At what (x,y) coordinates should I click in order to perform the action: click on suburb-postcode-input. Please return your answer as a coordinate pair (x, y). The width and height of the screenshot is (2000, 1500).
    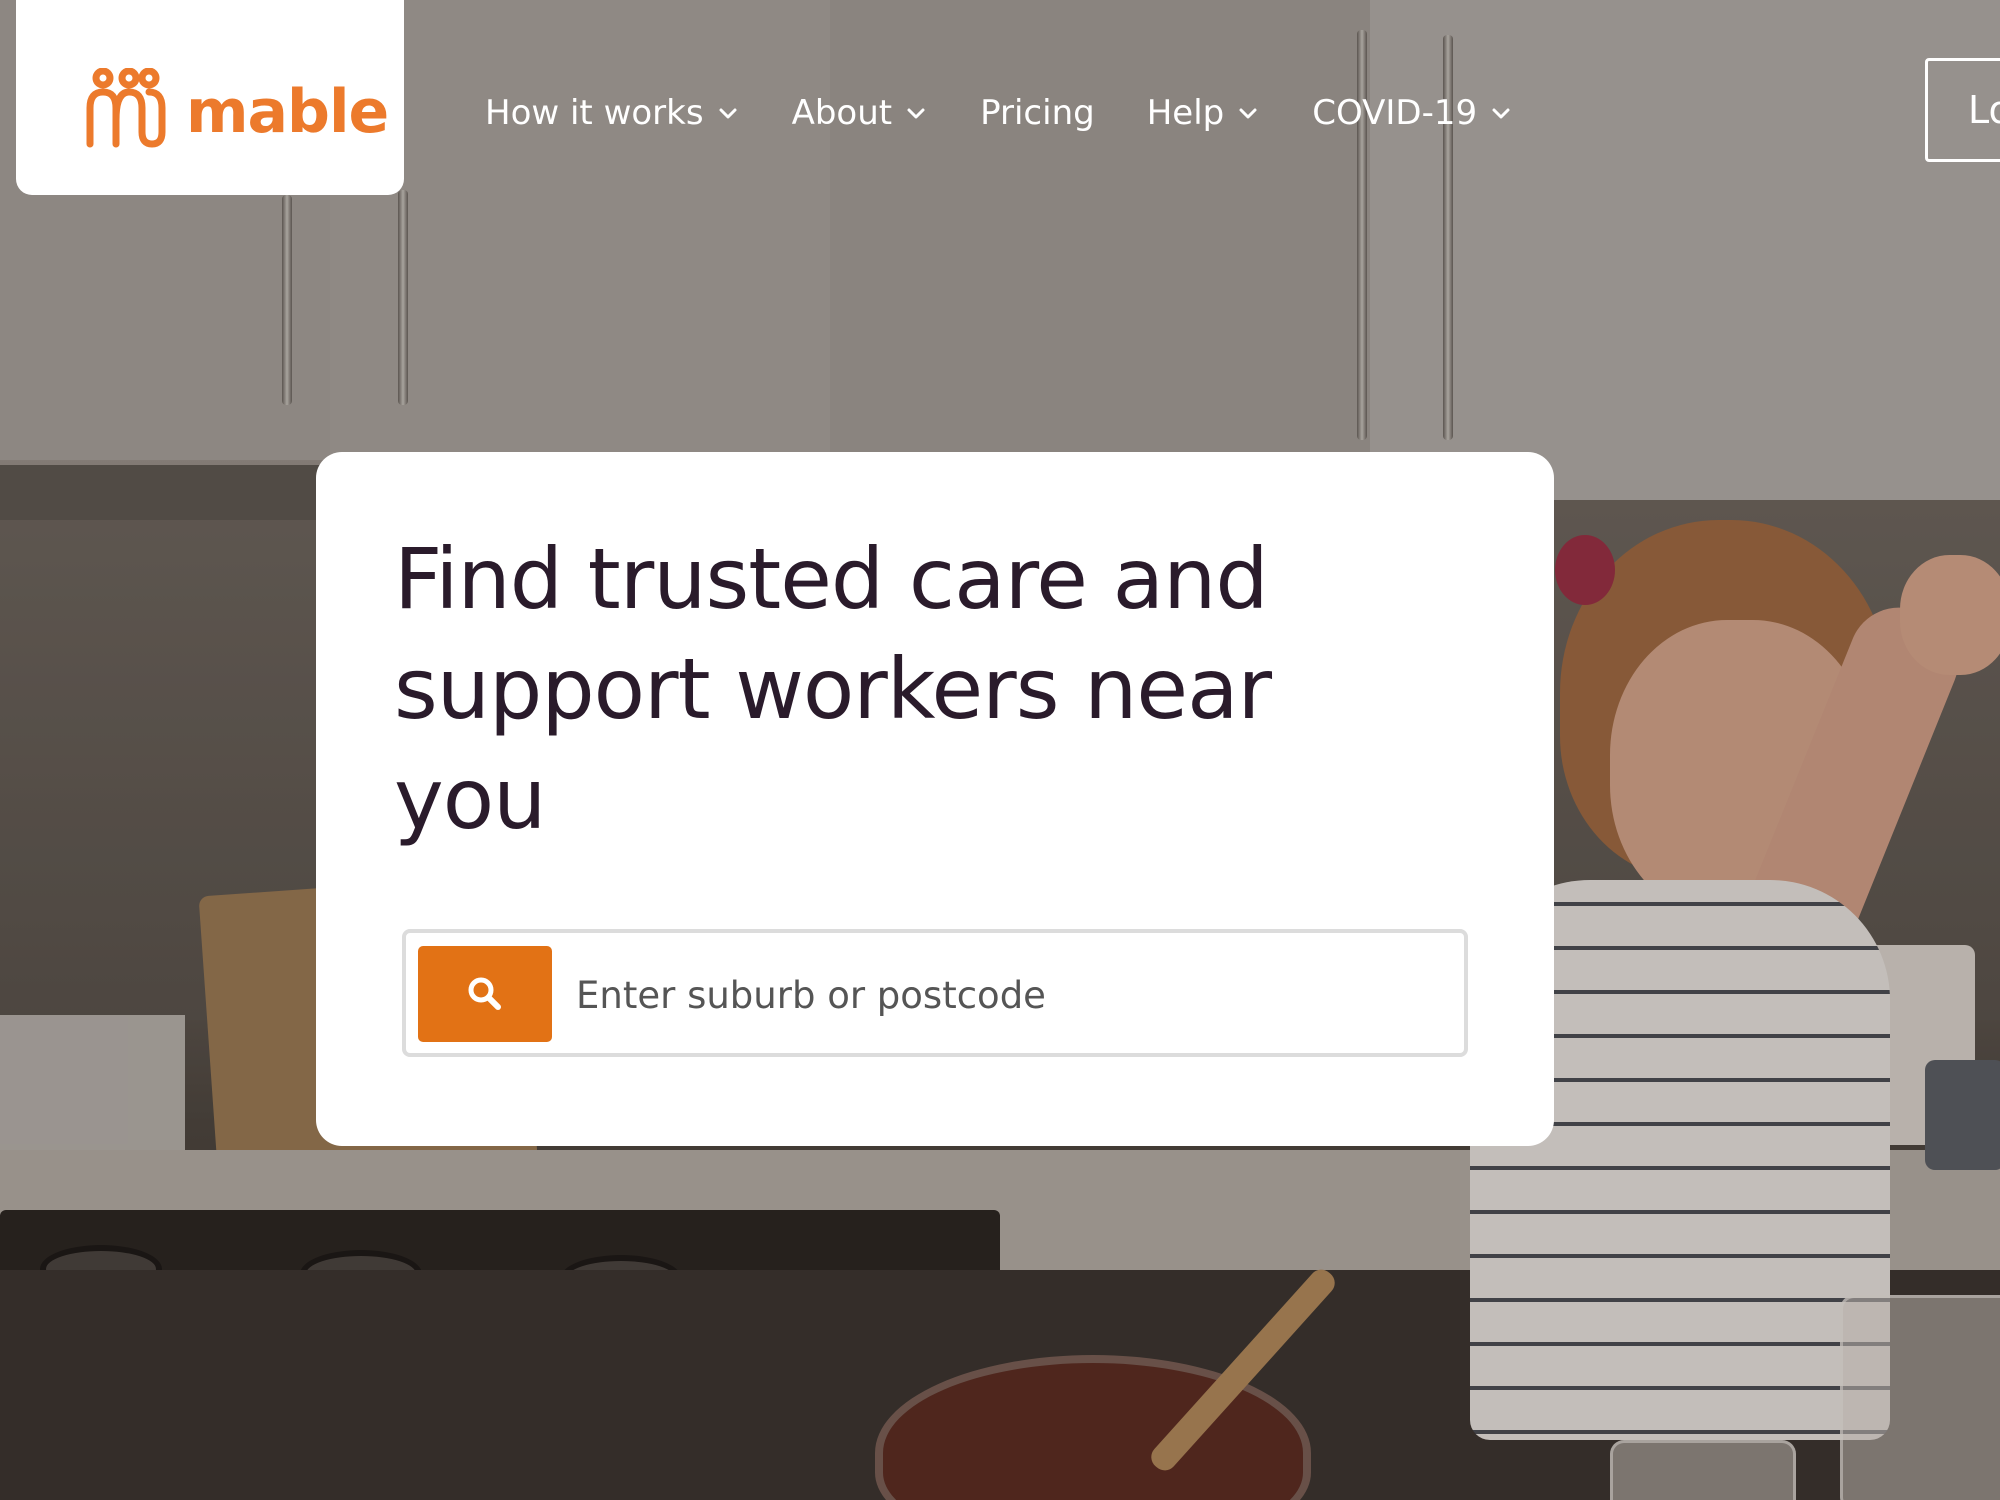
    Looking at the image, I should click on (1006, 995).